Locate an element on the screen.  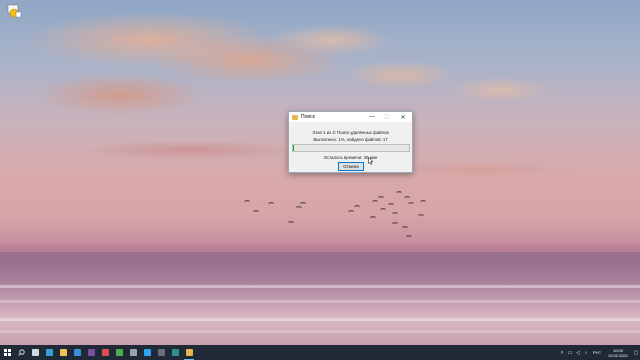
search-icon is located at coordinates (21, 352).